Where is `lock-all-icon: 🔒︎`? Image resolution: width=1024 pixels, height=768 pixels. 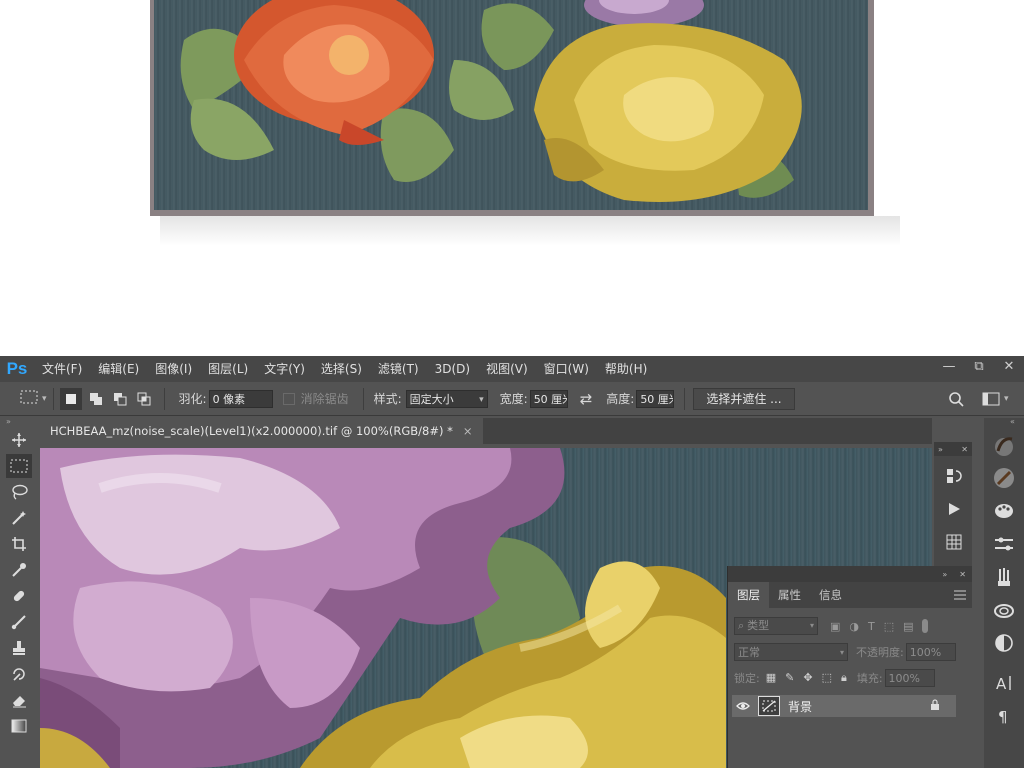
lock-all-icon: 🔒︎ is located at coordinates (844, 678).